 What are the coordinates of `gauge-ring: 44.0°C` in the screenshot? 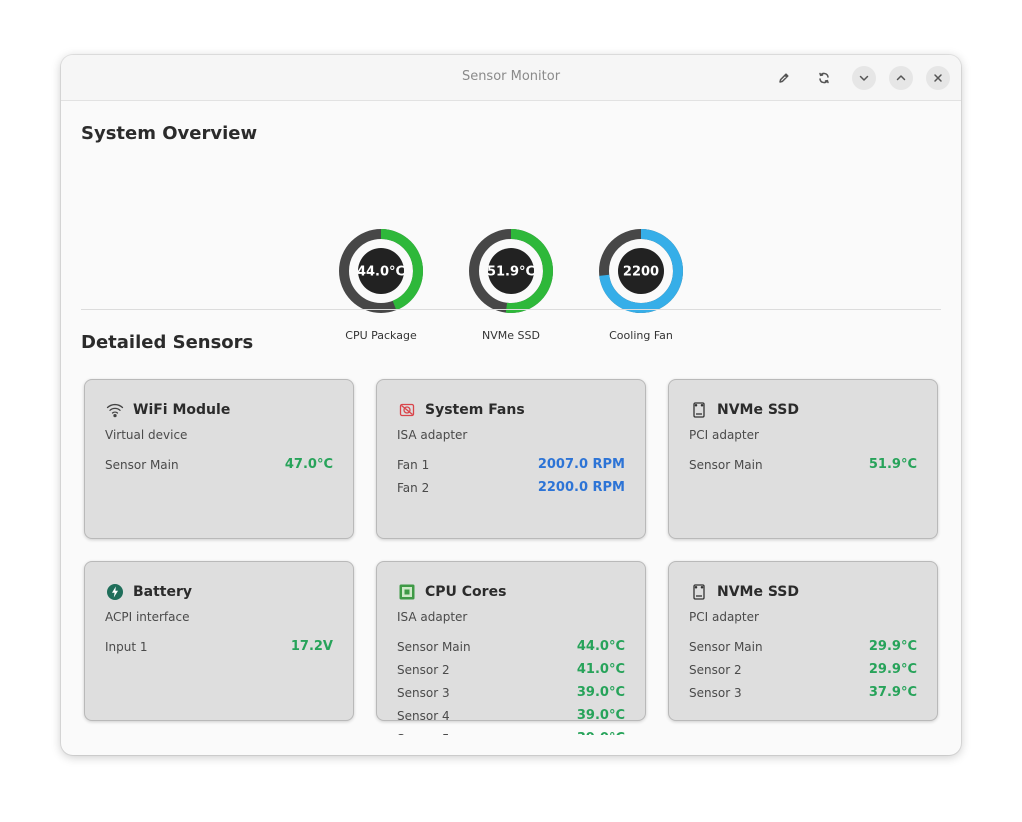 It's located at (381, 271).